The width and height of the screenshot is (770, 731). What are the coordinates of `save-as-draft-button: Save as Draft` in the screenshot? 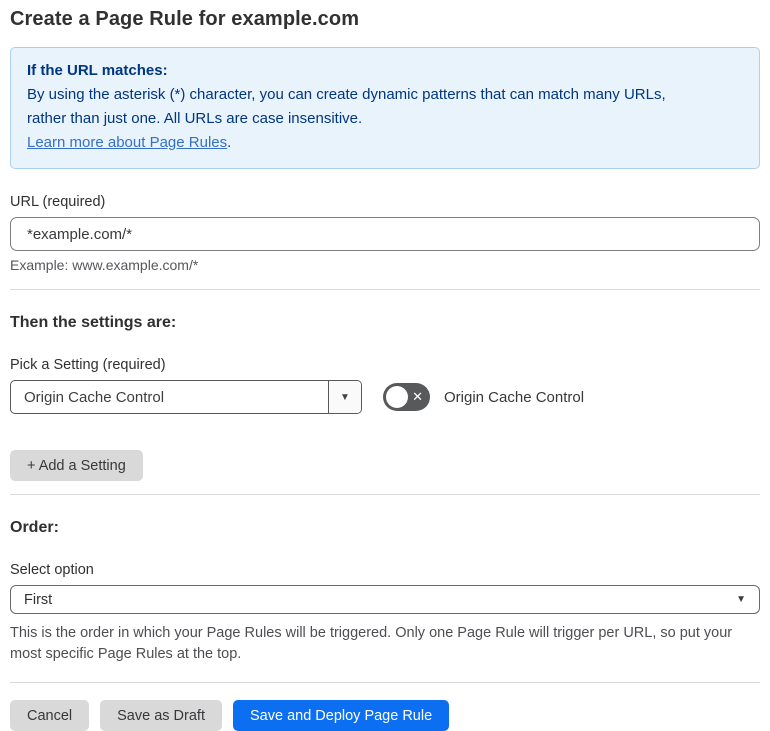 It's located at (161, 715).